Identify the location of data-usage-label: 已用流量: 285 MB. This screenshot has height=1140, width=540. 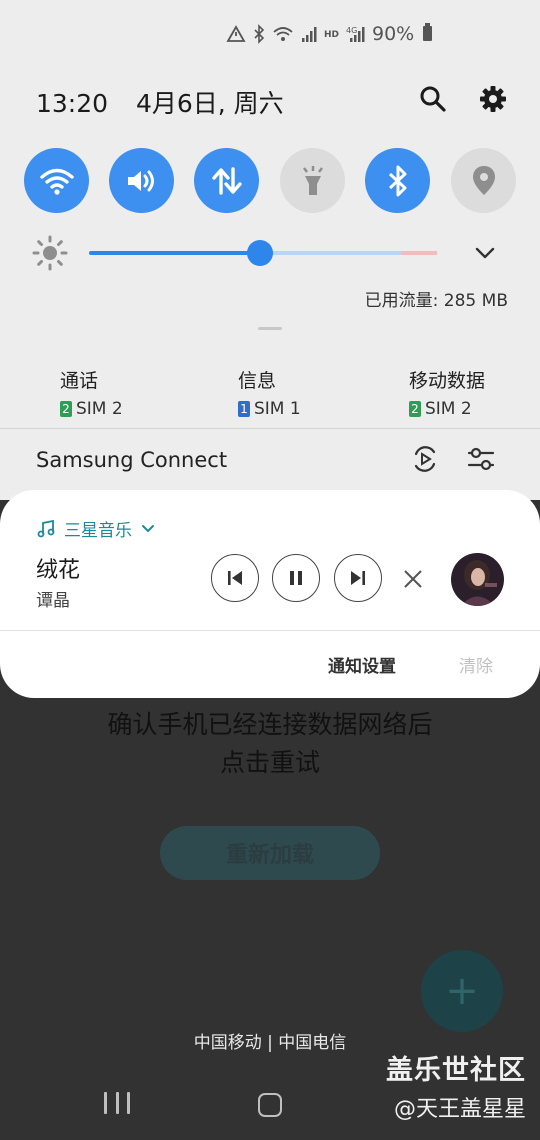
(436, 301).